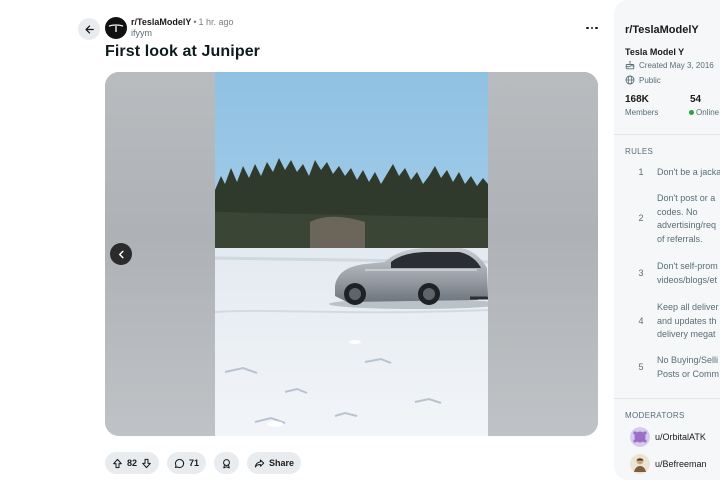 This screenshot has height=480, width=720. I want to click on vote-control: 82, so click(132, 463).